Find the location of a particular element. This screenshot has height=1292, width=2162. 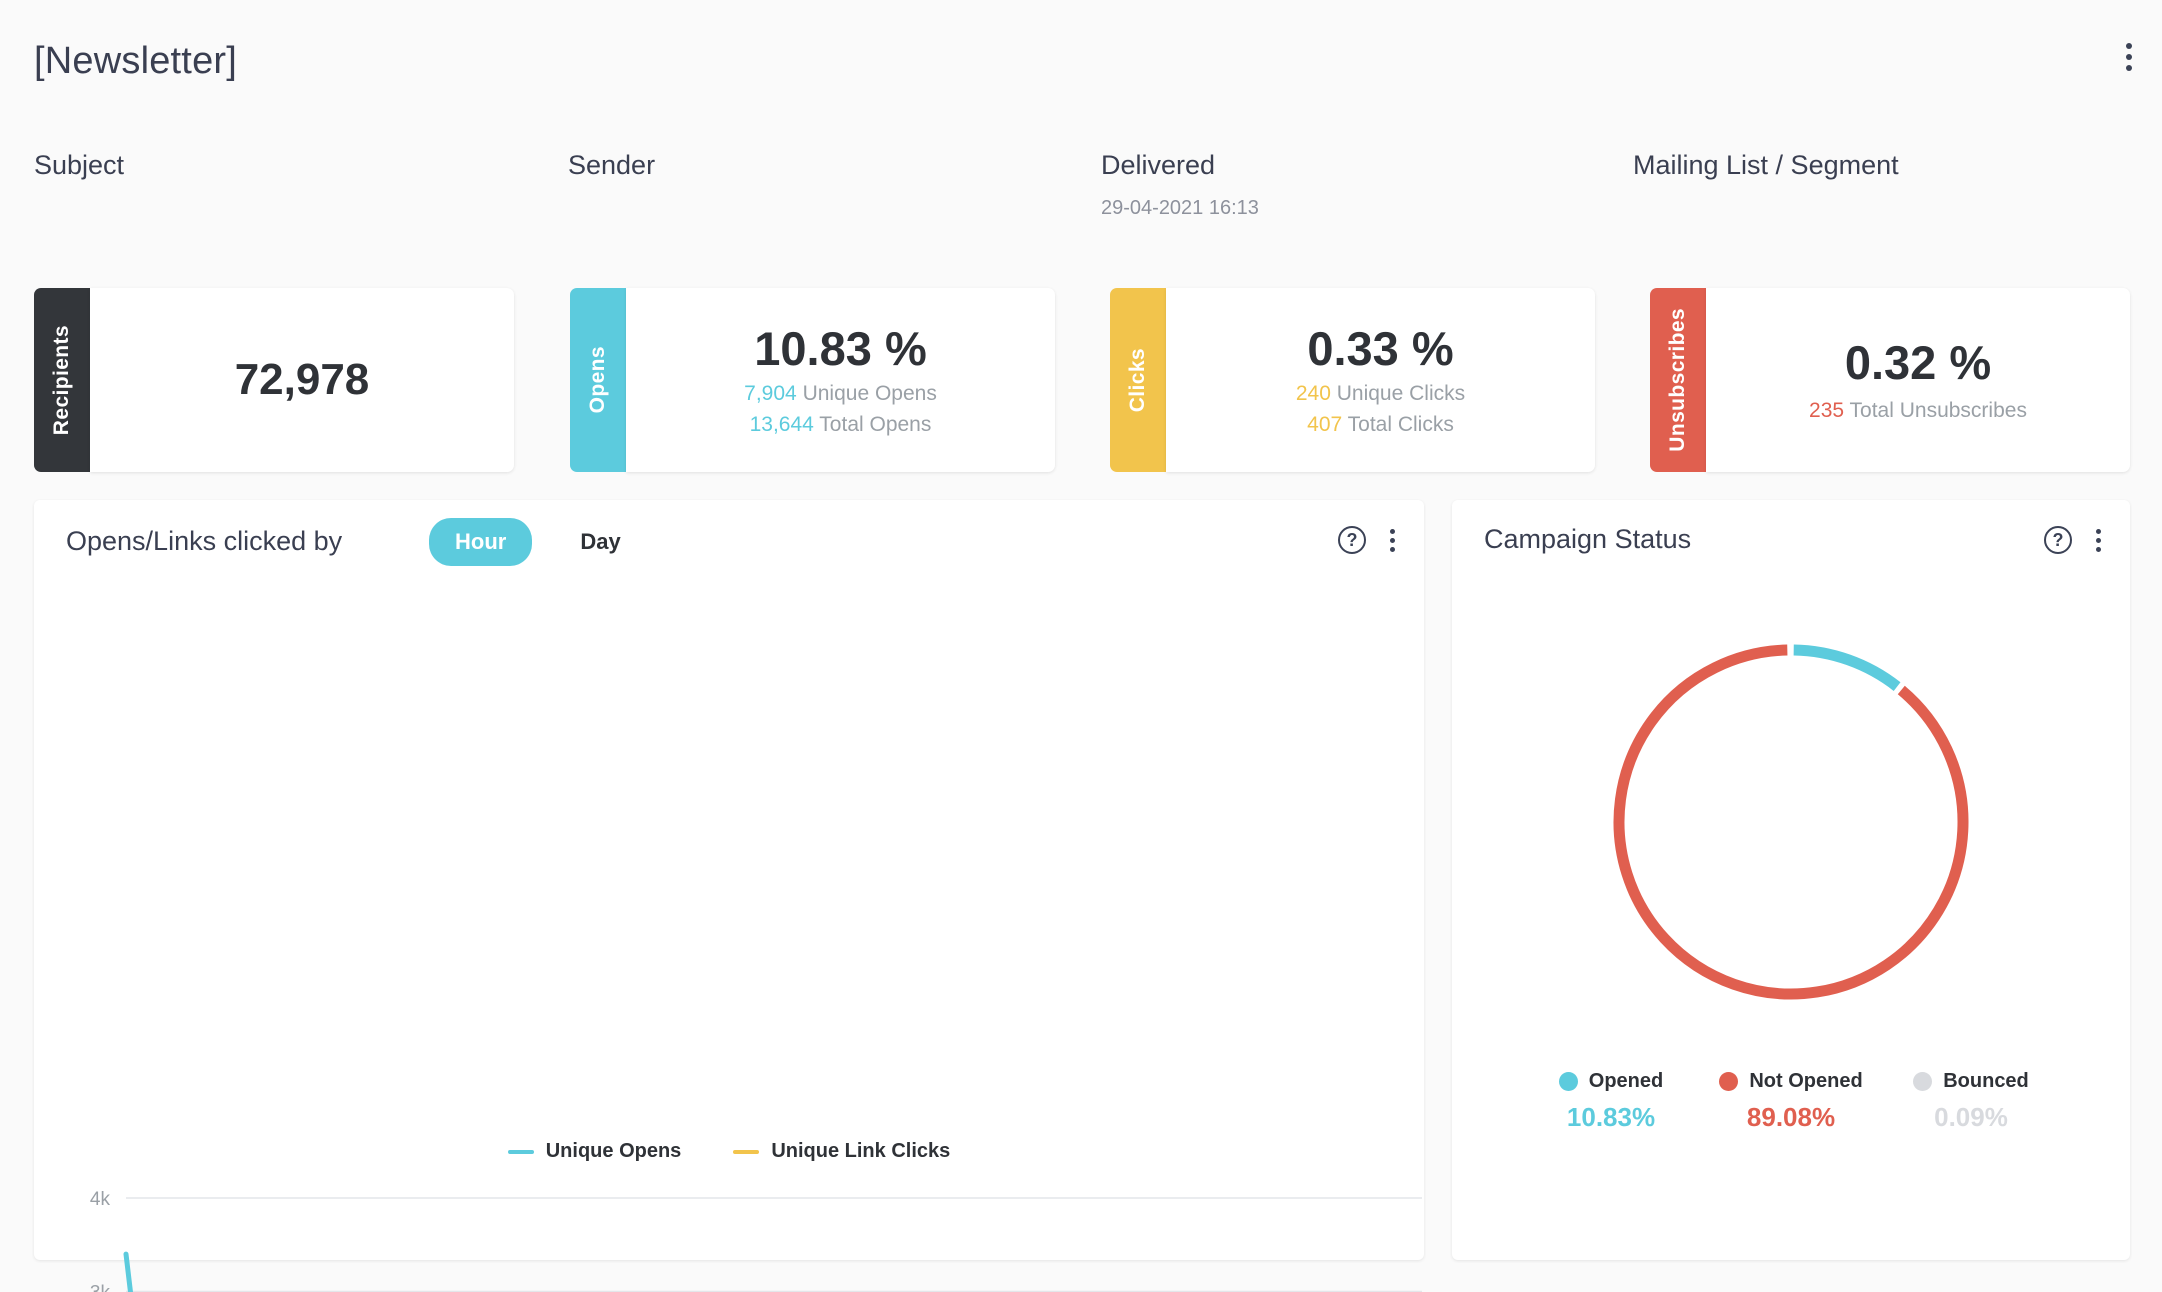

status-panel-title: Campaign Status is located at coordinates (1588, 539).